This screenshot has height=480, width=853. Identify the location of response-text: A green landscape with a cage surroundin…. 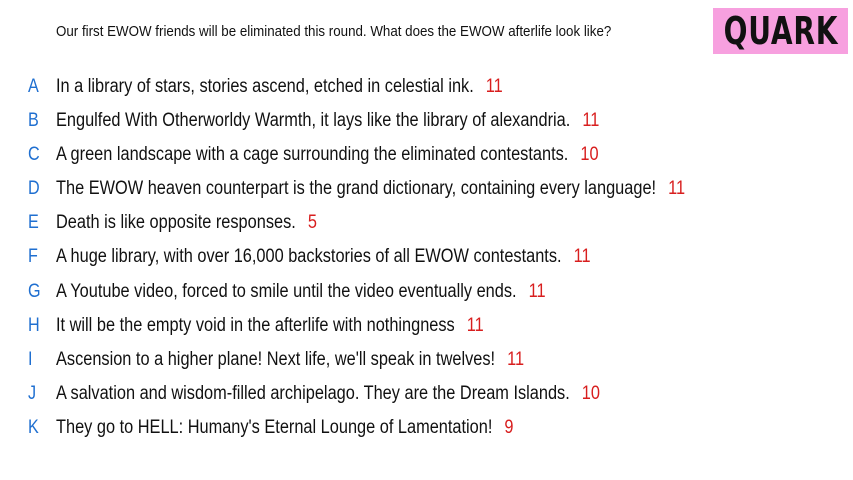
(312, 154).